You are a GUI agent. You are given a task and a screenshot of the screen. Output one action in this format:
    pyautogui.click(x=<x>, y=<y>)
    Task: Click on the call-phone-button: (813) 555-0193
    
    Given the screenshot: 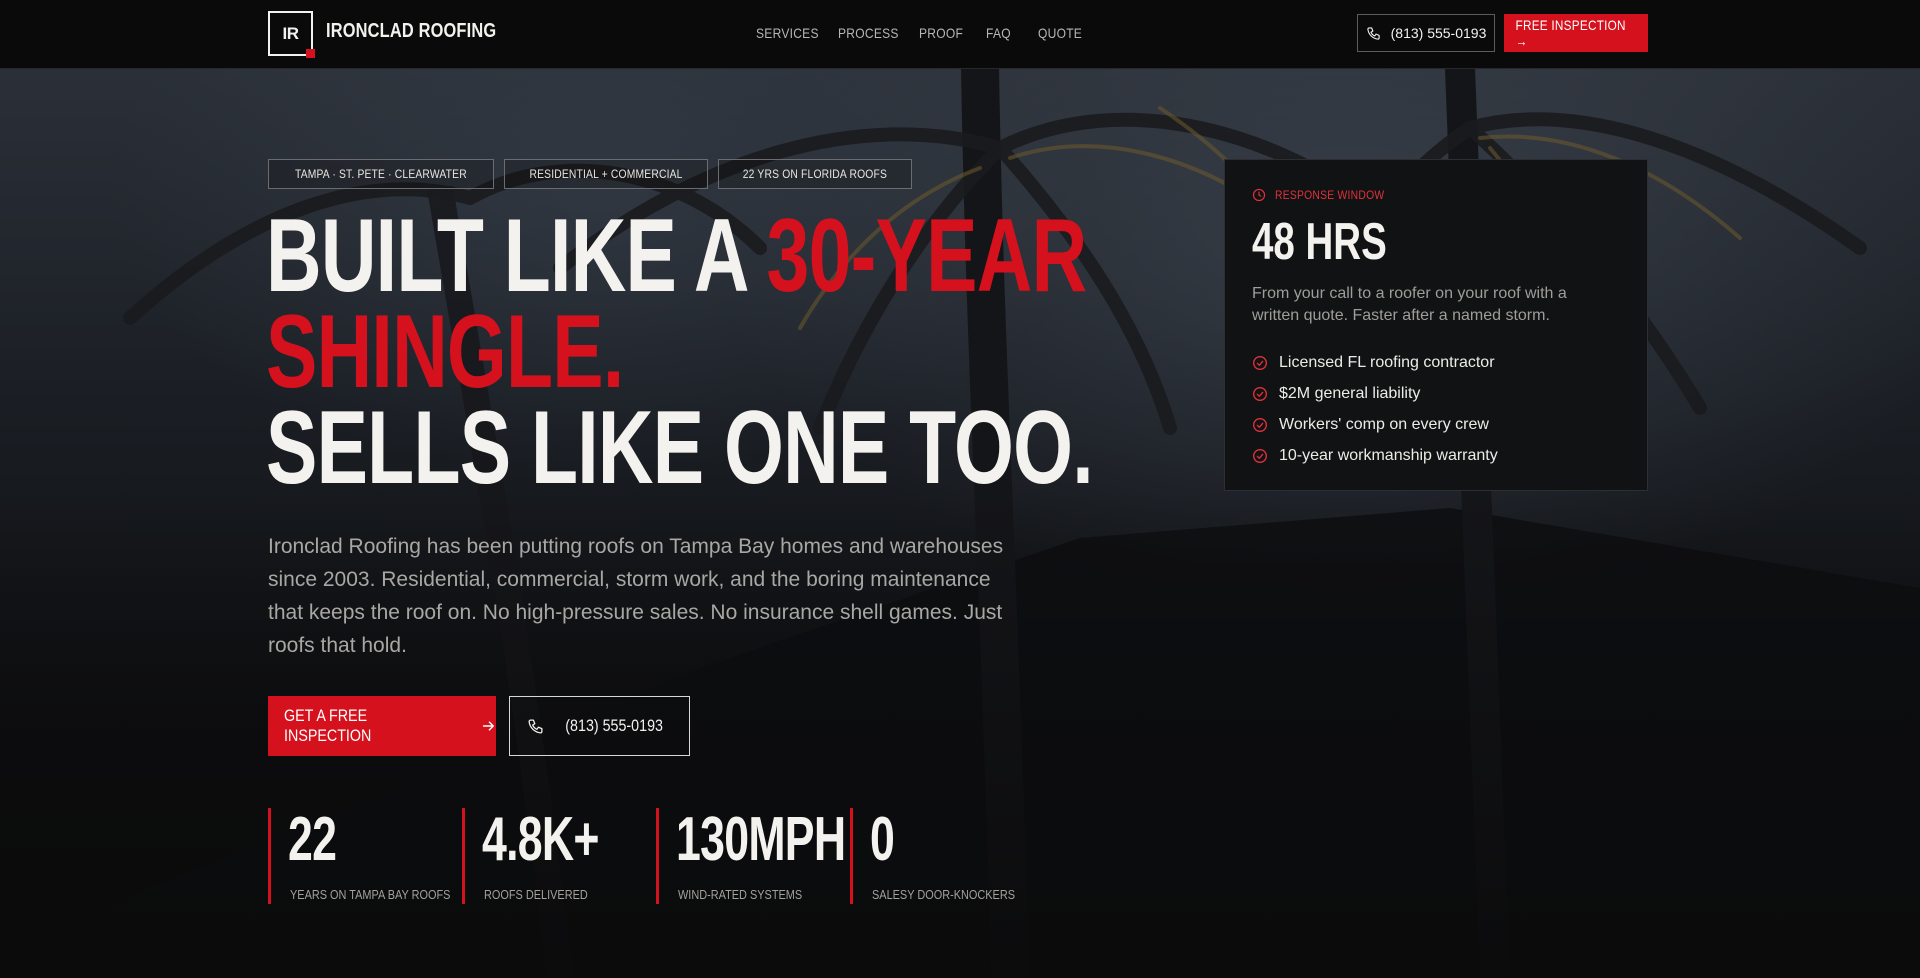 What is the action you would take?
    pyautogui.click(x=599, y=726)
    